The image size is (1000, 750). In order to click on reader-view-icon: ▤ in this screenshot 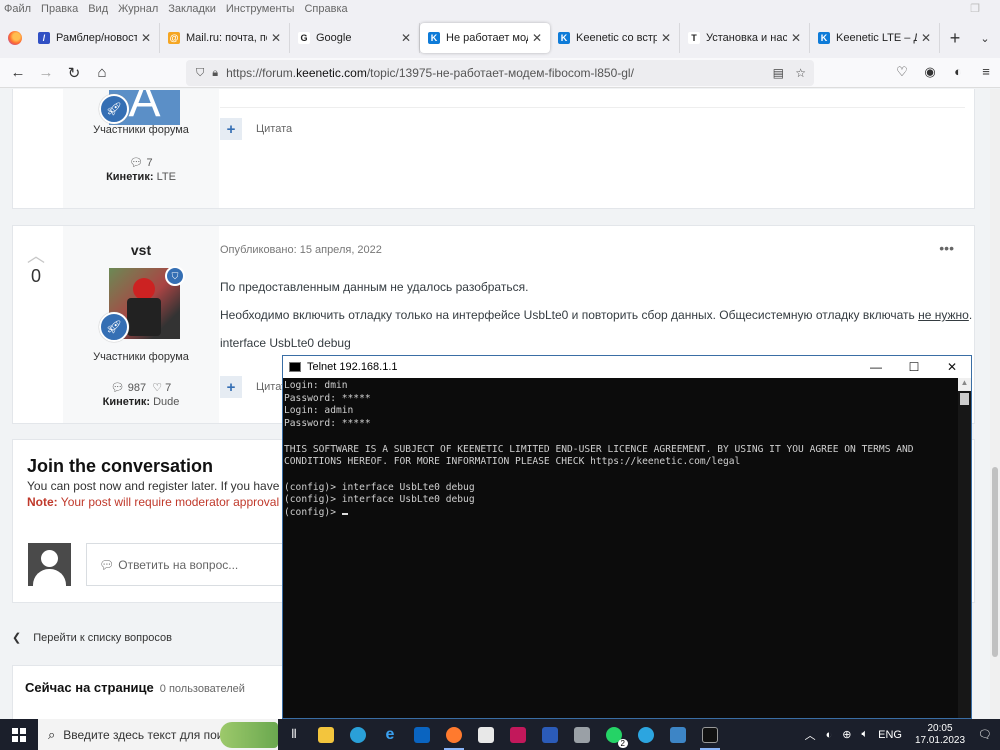, I will do `click(778, 73)`.